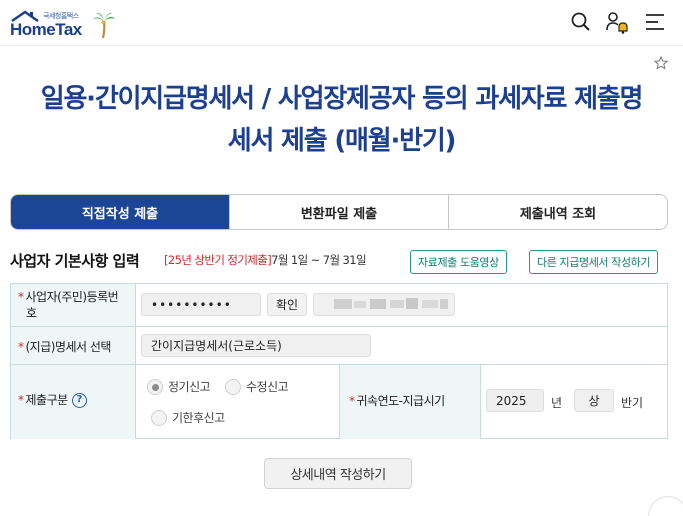  I want to click on submission-period: [25년 상반기 정기제출]7월 1일 ~ 7월 31일, so click(265, 260).